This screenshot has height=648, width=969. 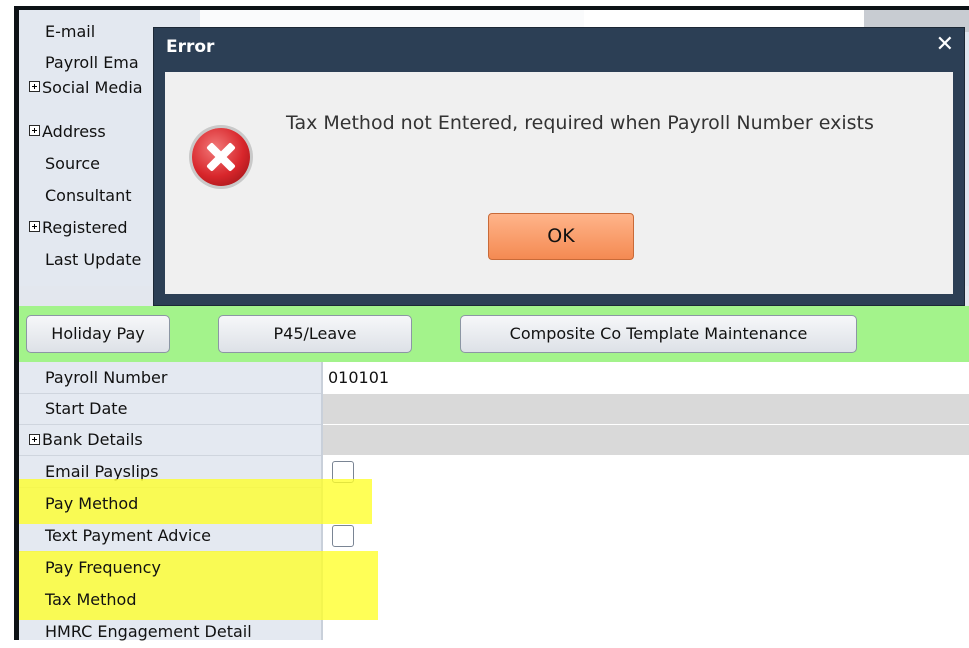 I want to click on row-label: Payroll Number, so click(x=106, y=377).